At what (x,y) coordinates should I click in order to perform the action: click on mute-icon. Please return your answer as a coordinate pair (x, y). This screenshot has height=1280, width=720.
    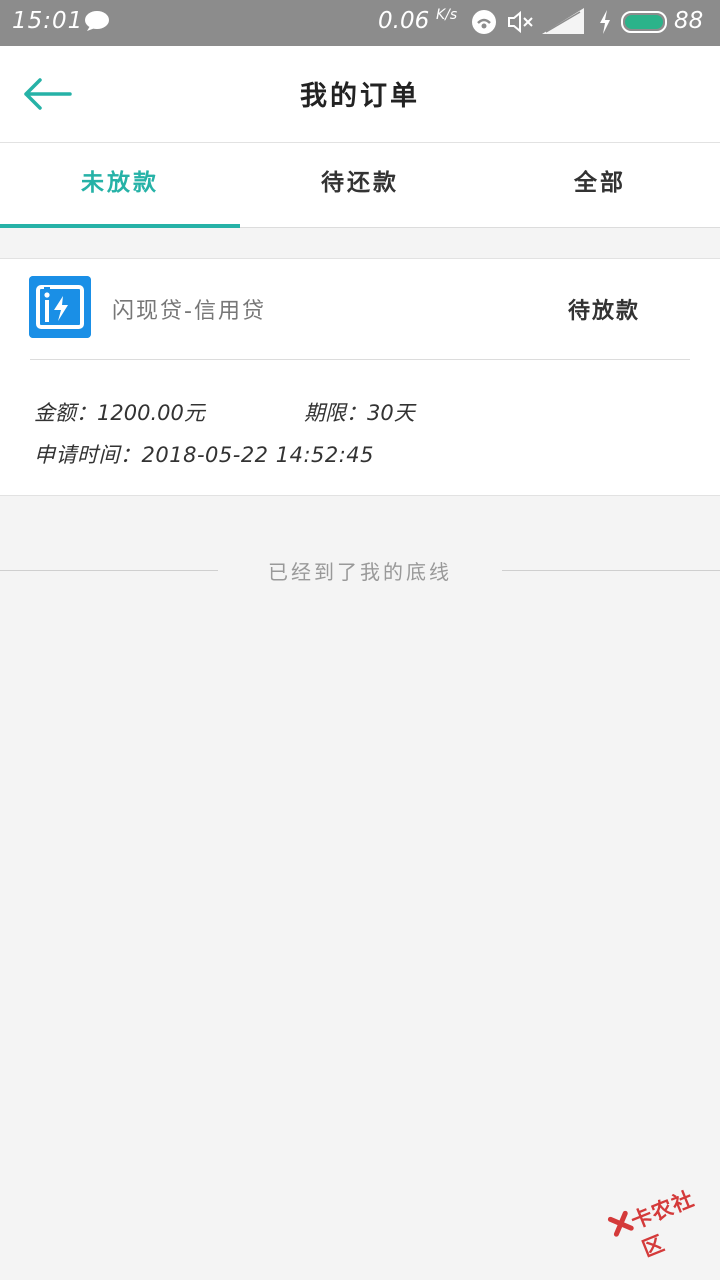
    Looking at the image, I should click on (520, 22).